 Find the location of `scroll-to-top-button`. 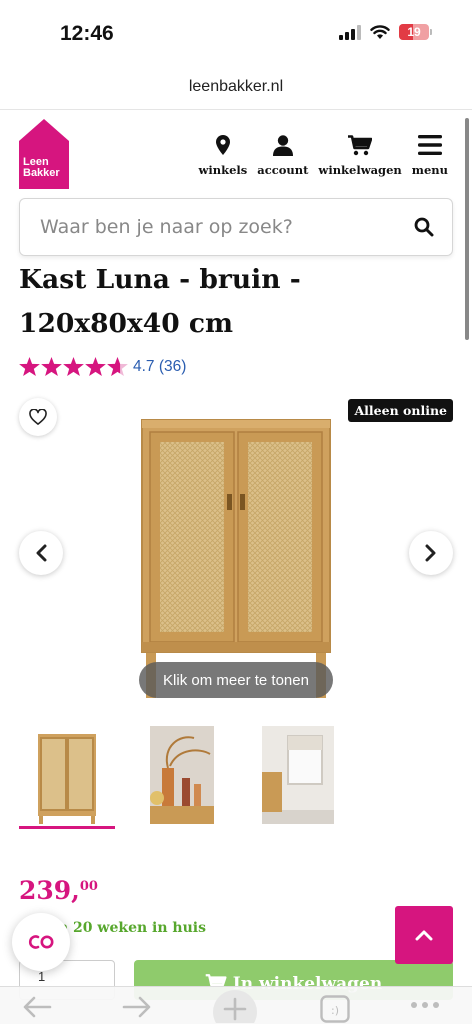

scroll-to-top-button is located at coordinates (424, 935).